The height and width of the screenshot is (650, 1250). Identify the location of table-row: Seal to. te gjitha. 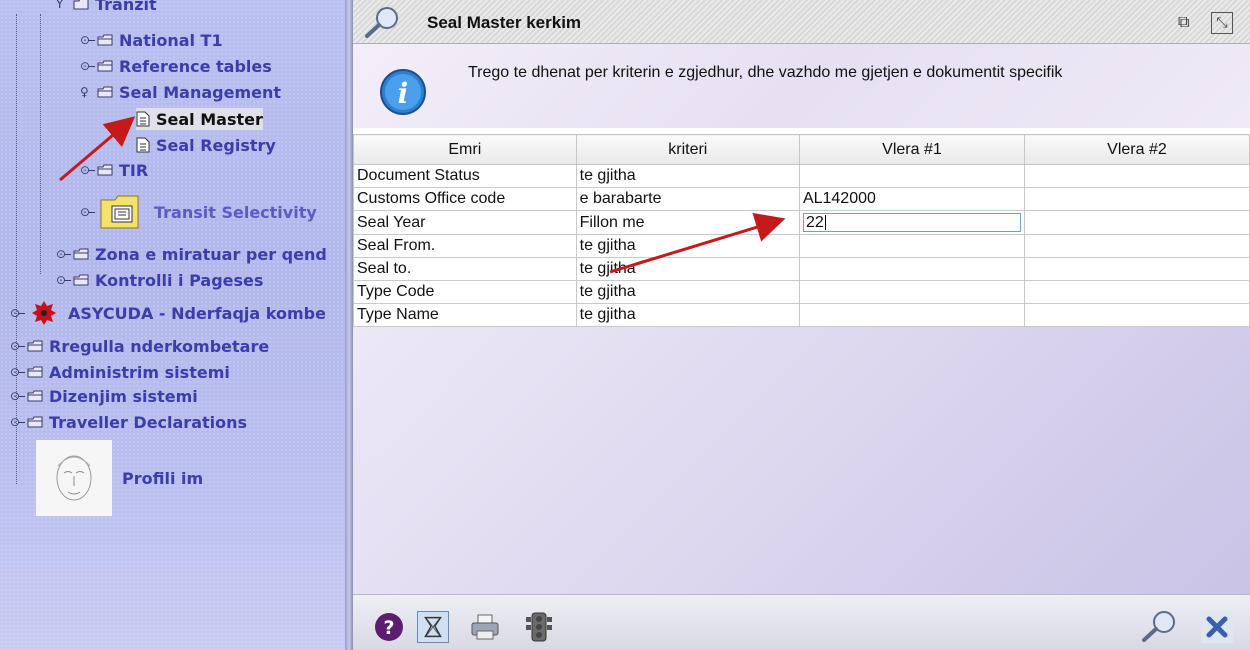
(801, 269).